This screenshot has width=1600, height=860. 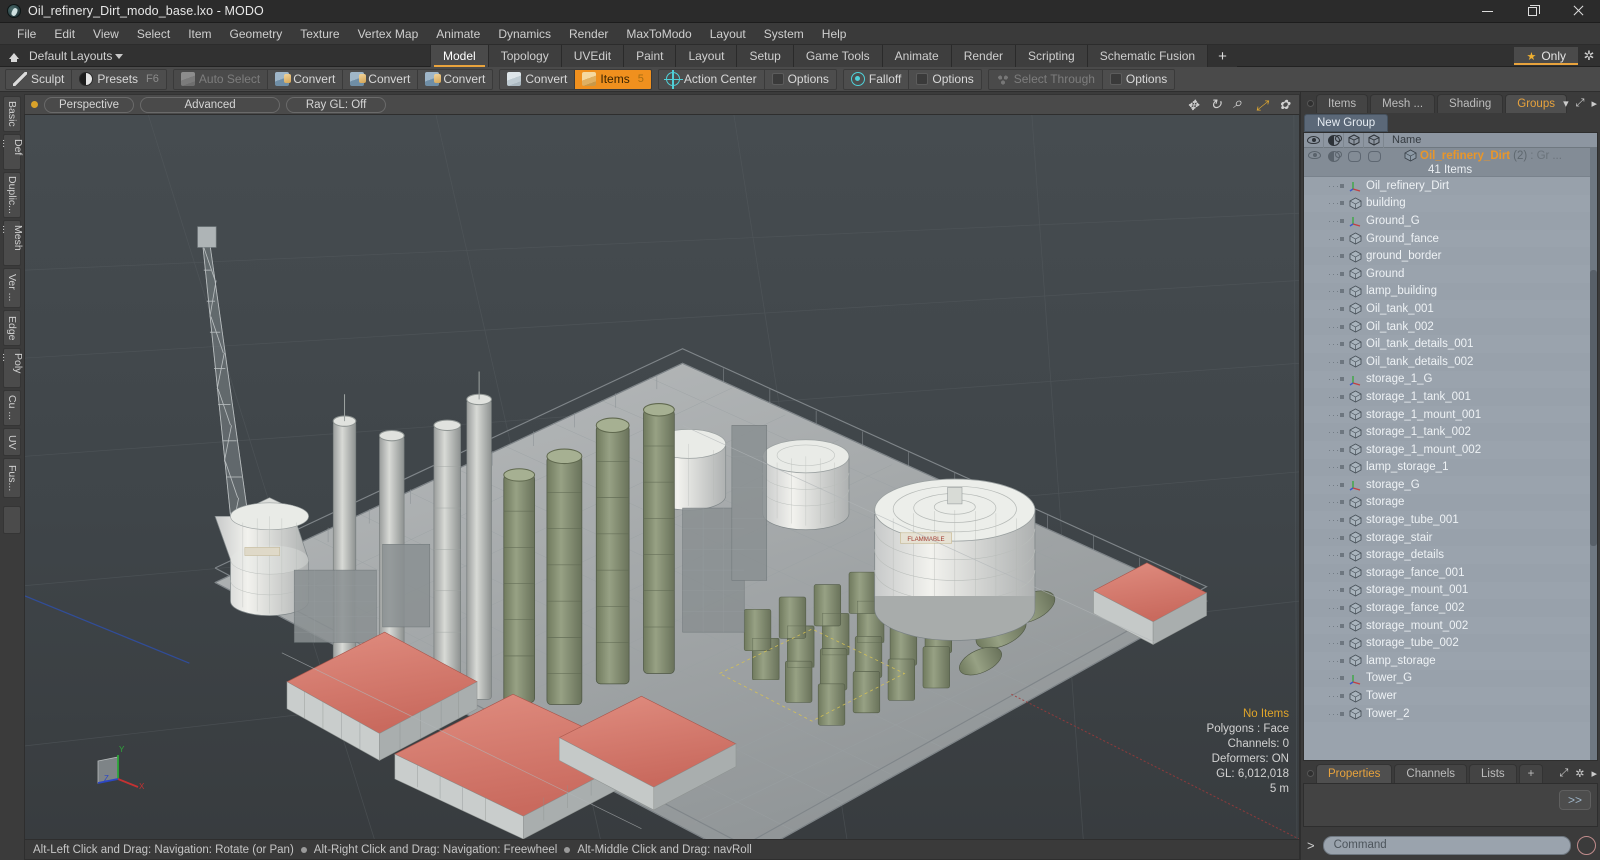 What do you see at coordinates (12, 520) in the screenshot?
I see `left-tab-extra` at bounding box center [12, 520].